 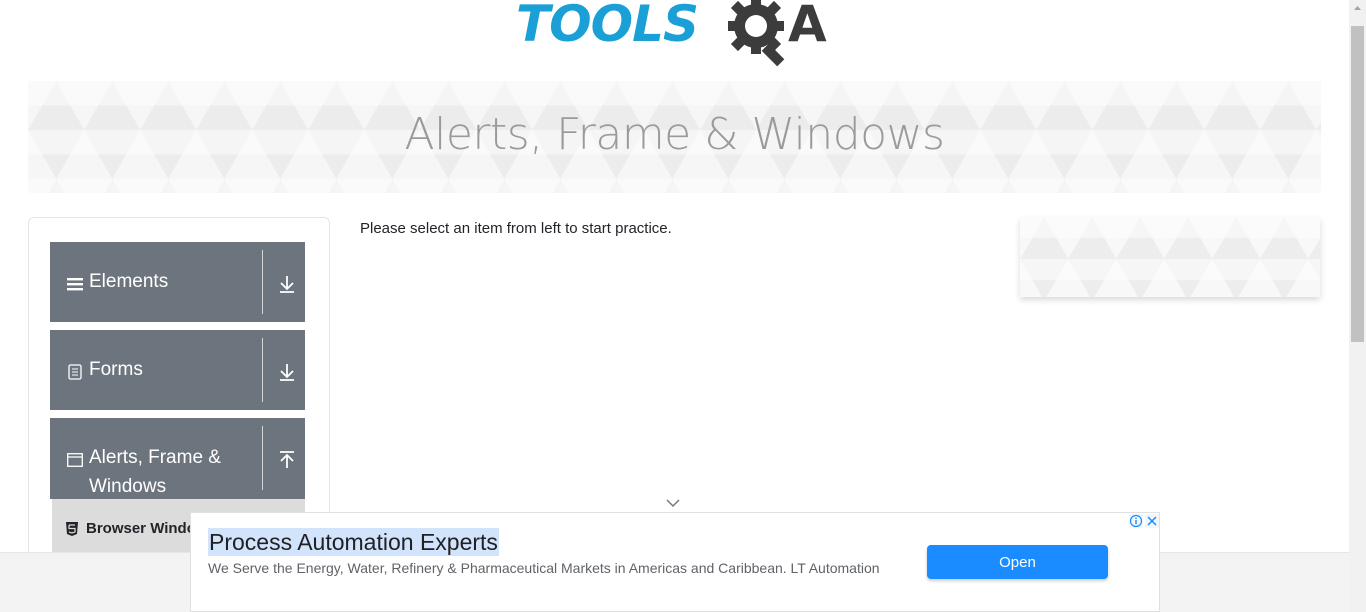 What do you see at coordinates (673, 503) in the screenshot?
I see `chevron-down-icon` at bounding box center [673, 503].